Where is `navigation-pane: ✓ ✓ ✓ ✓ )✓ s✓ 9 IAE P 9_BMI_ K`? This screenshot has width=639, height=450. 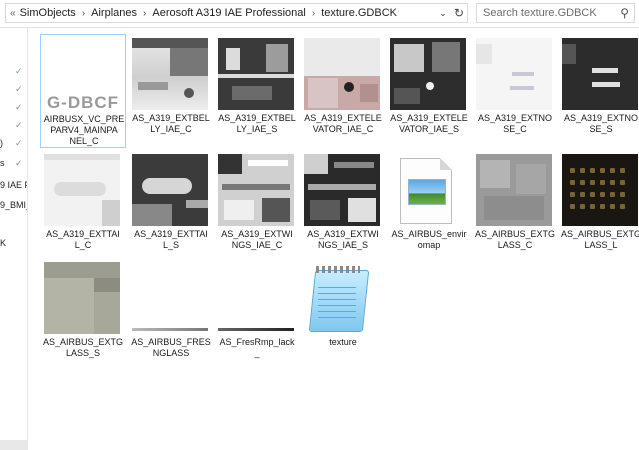
navigation-pane: ✓ ✓ ✓ ✓ )✓ s✓ 9 IAE P 9_BMI_ K is located at coordinates (14, 239).